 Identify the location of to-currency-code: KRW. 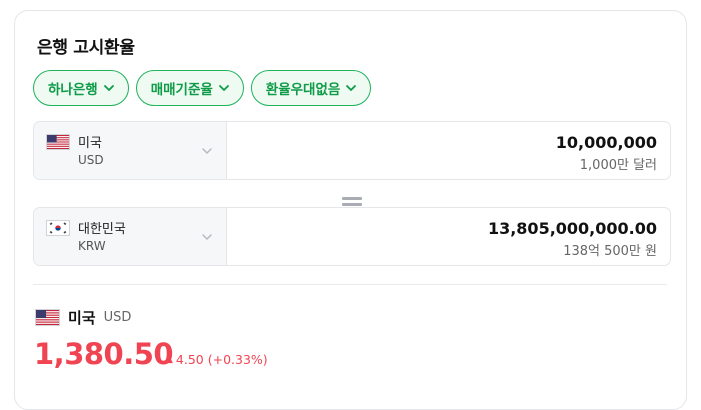
(92, 246).